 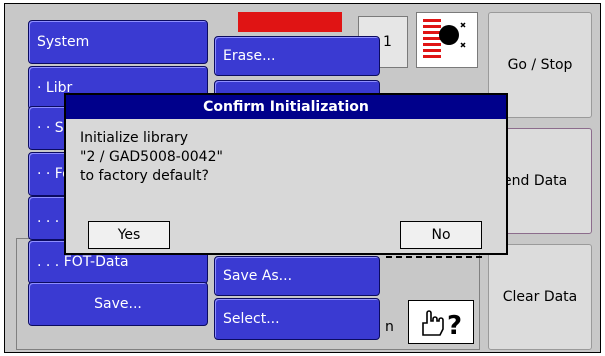 What do you see at coordinates (134, 138) in the screenshot?
I see `dialog-message-line: Initialize library` at bounding box center [134, 138].